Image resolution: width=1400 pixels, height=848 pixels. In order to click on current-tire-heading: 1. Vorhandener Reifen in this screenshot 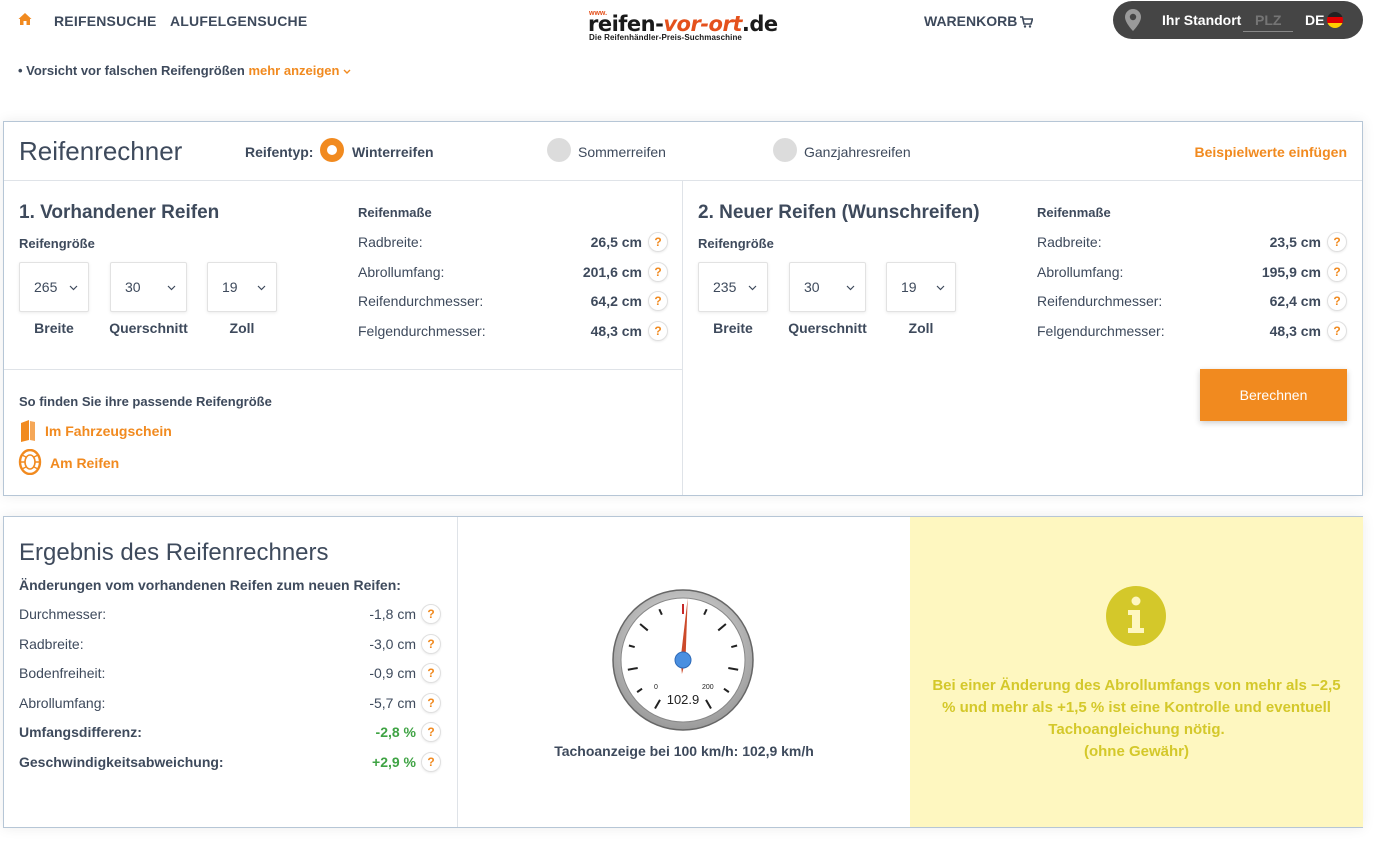, I will do `click(119, 212)`.